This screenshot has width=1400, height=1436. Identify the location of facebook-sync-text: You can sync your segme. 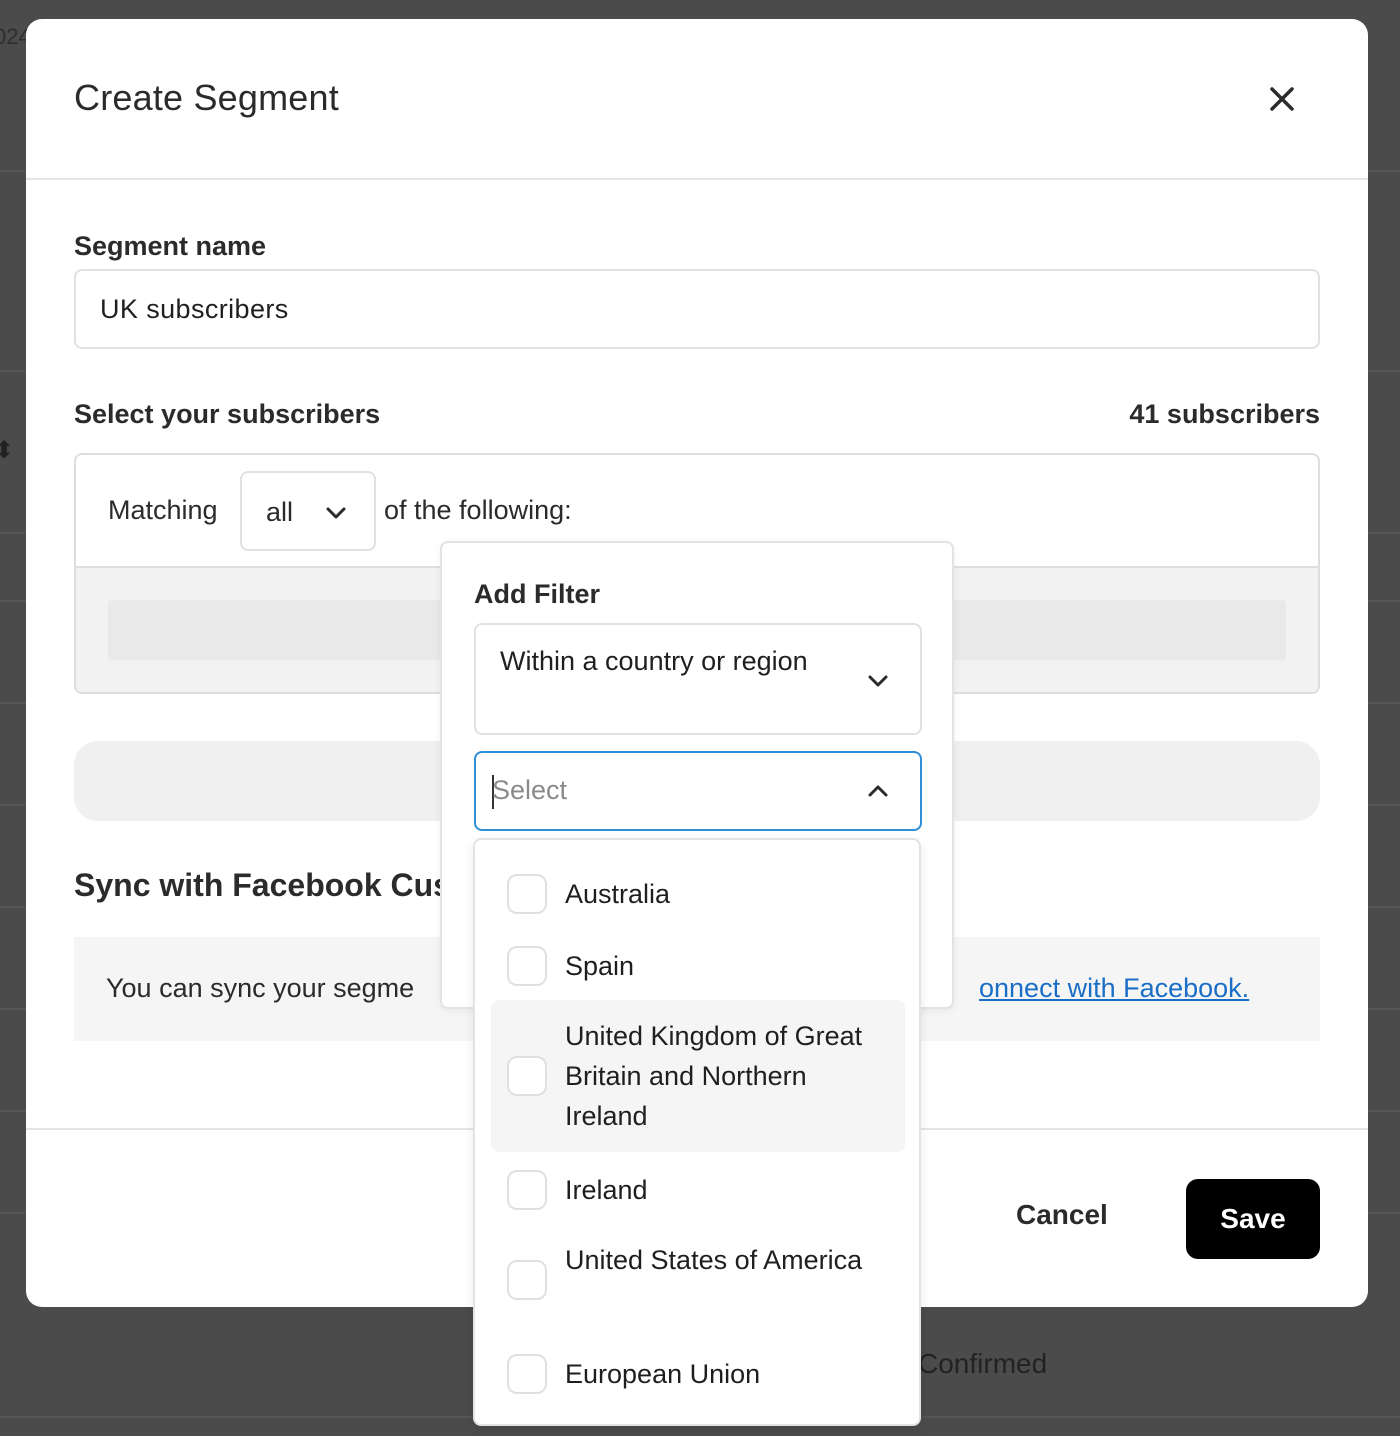
(260, 988).